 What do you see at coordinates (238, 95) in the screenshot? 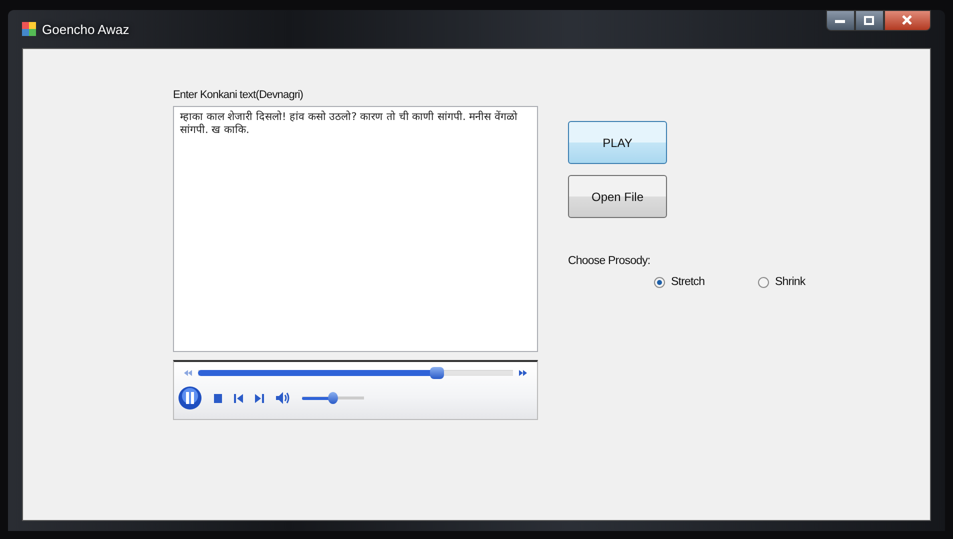
I see `text-label: Enter Konkani text(Devnagri)` at bounding box center [238, 95].